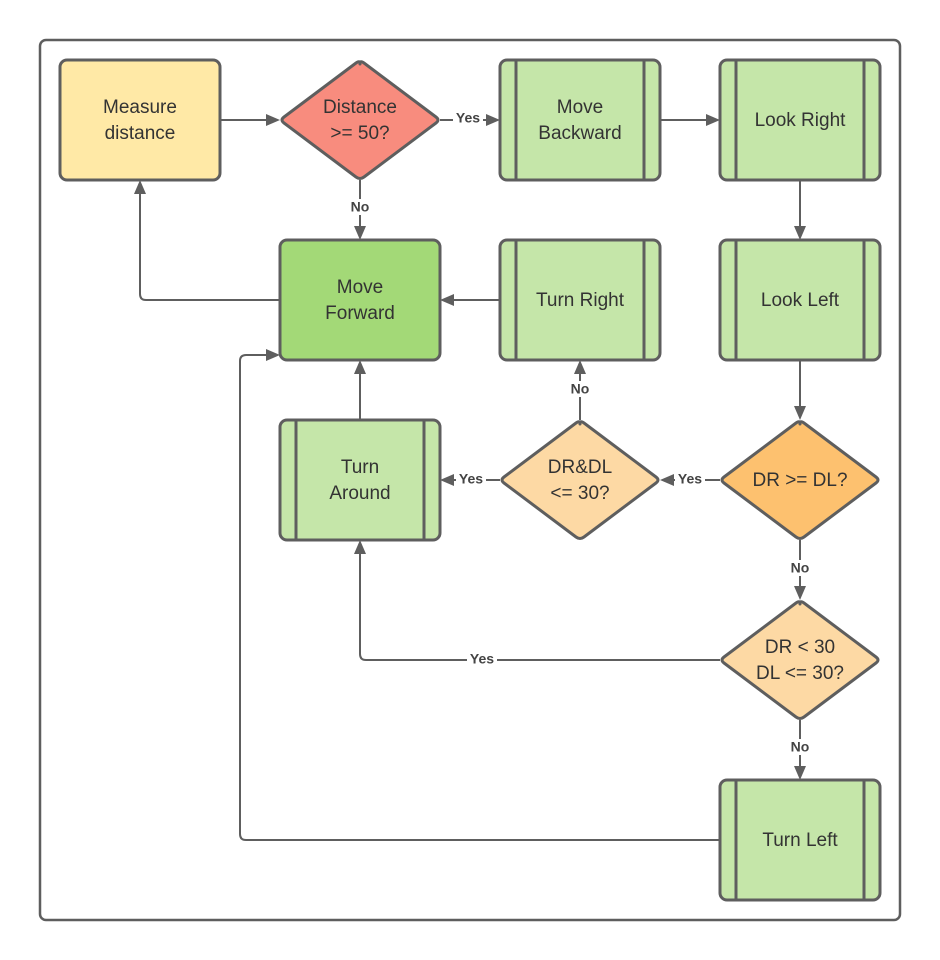  Describe the element at coordinates (800, 673) in the screenshot. I see `node-label: DL <= 30?` at that location.